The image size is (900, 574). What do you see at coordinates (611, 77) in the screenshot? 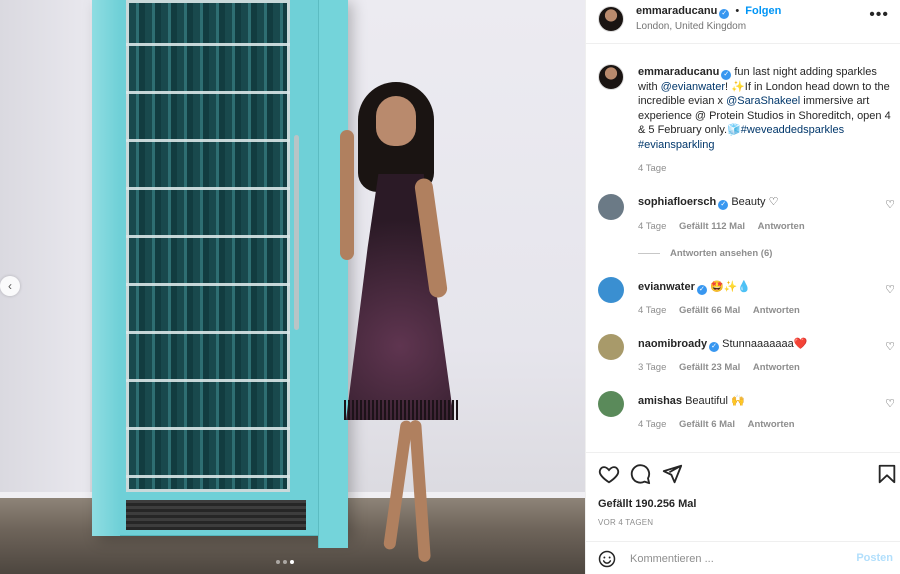
I see `caption-avatar` at bounding box center [611, 77].